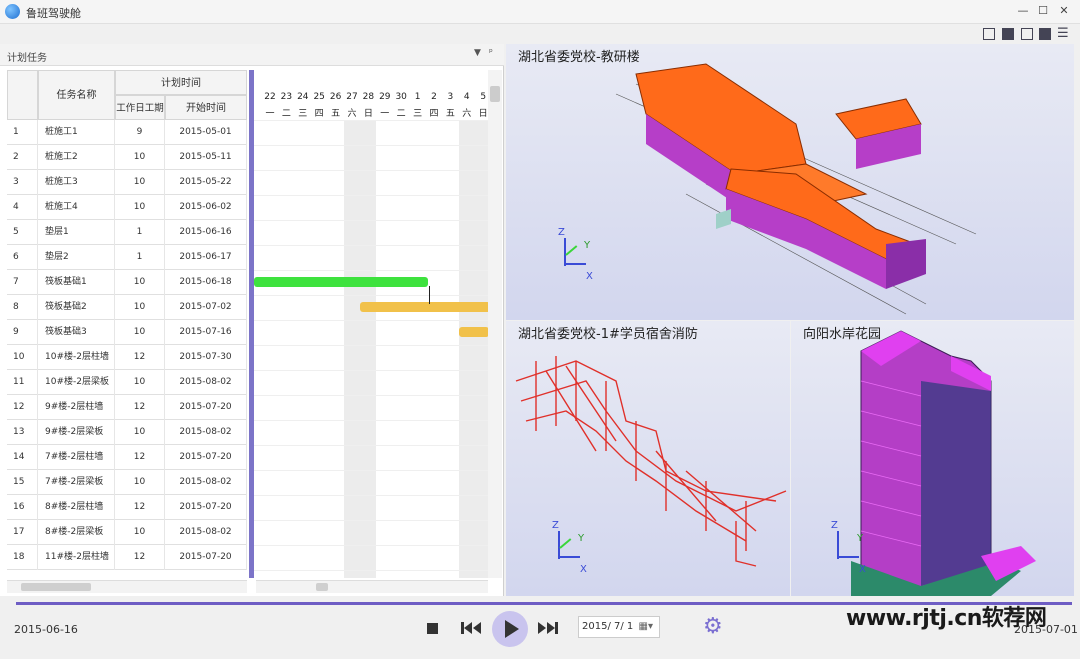  What do you see at coordinates (401, 114) in the screenshot?
I see `gantt-weekday-label: 二` at bounding box center [401, 114].